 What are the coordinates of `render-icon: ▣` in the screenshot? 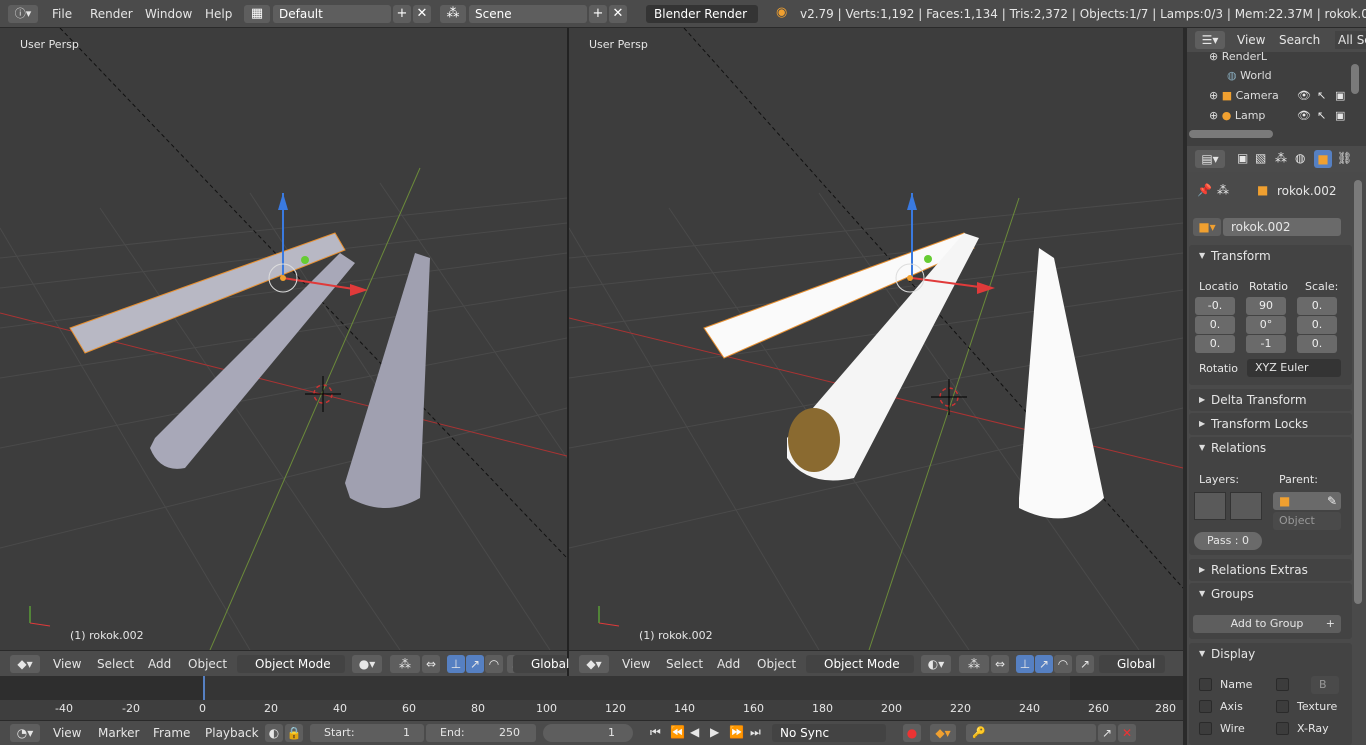 It's located at (1340, 95).